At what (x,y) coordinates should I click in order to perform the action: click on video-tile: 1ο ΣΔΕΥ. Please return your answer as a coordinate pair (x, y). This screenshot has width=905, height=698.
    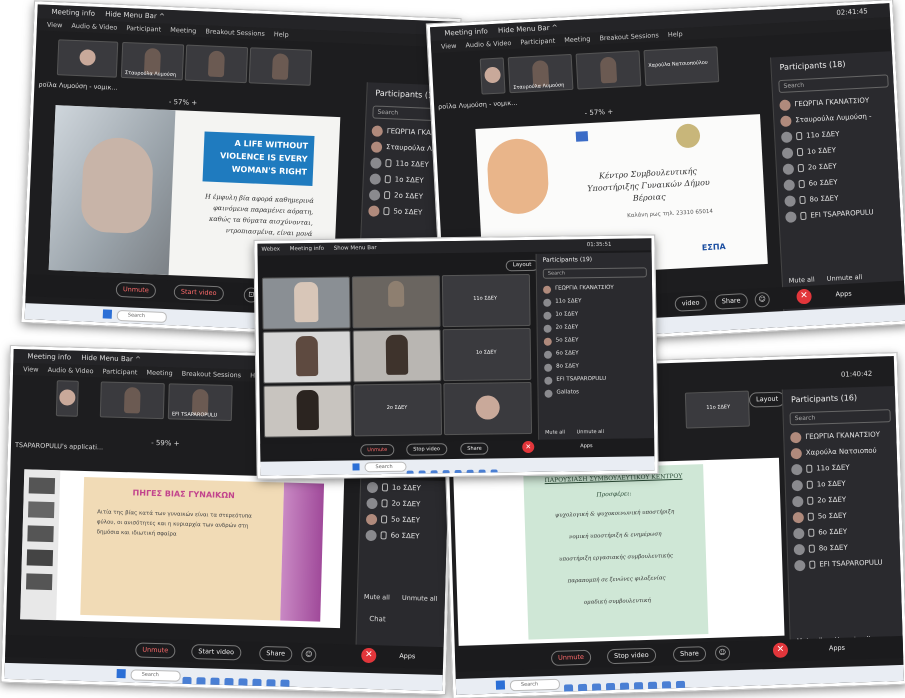
    Looking at the image, I should click on (487, 354).